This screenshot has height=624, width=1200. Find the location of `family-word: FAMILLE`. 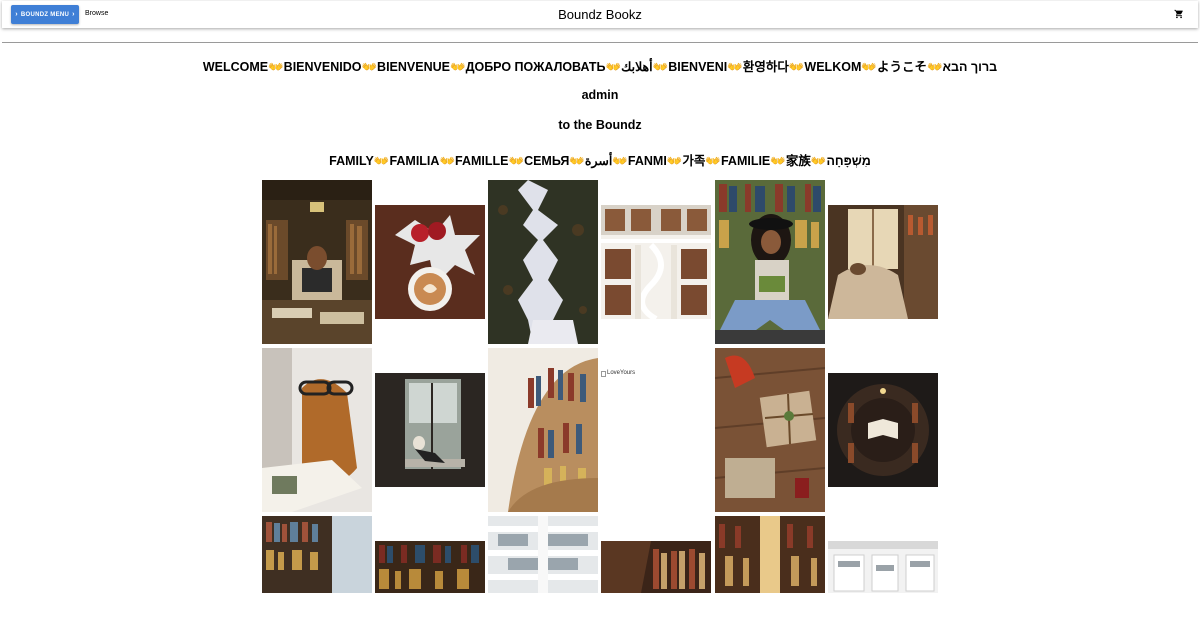

family-word: FAMILLE is located at coordinates (482, 161).